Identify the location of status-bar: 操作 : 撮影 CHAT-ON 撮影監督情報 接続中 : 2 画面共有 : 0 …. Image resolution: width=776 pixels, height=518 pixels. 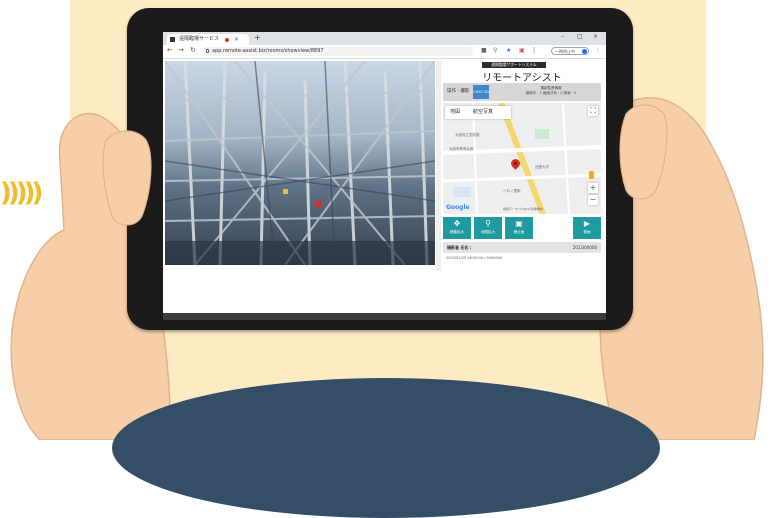
(522, 92).